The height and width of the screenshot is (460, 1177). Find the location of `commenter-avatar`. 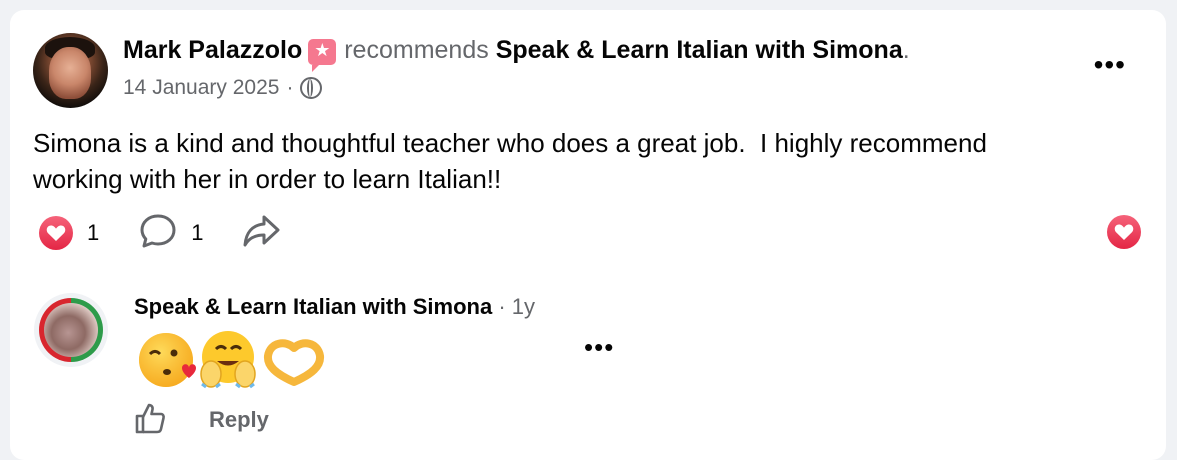

commenter-avatar is located at coordinates (71, 330).